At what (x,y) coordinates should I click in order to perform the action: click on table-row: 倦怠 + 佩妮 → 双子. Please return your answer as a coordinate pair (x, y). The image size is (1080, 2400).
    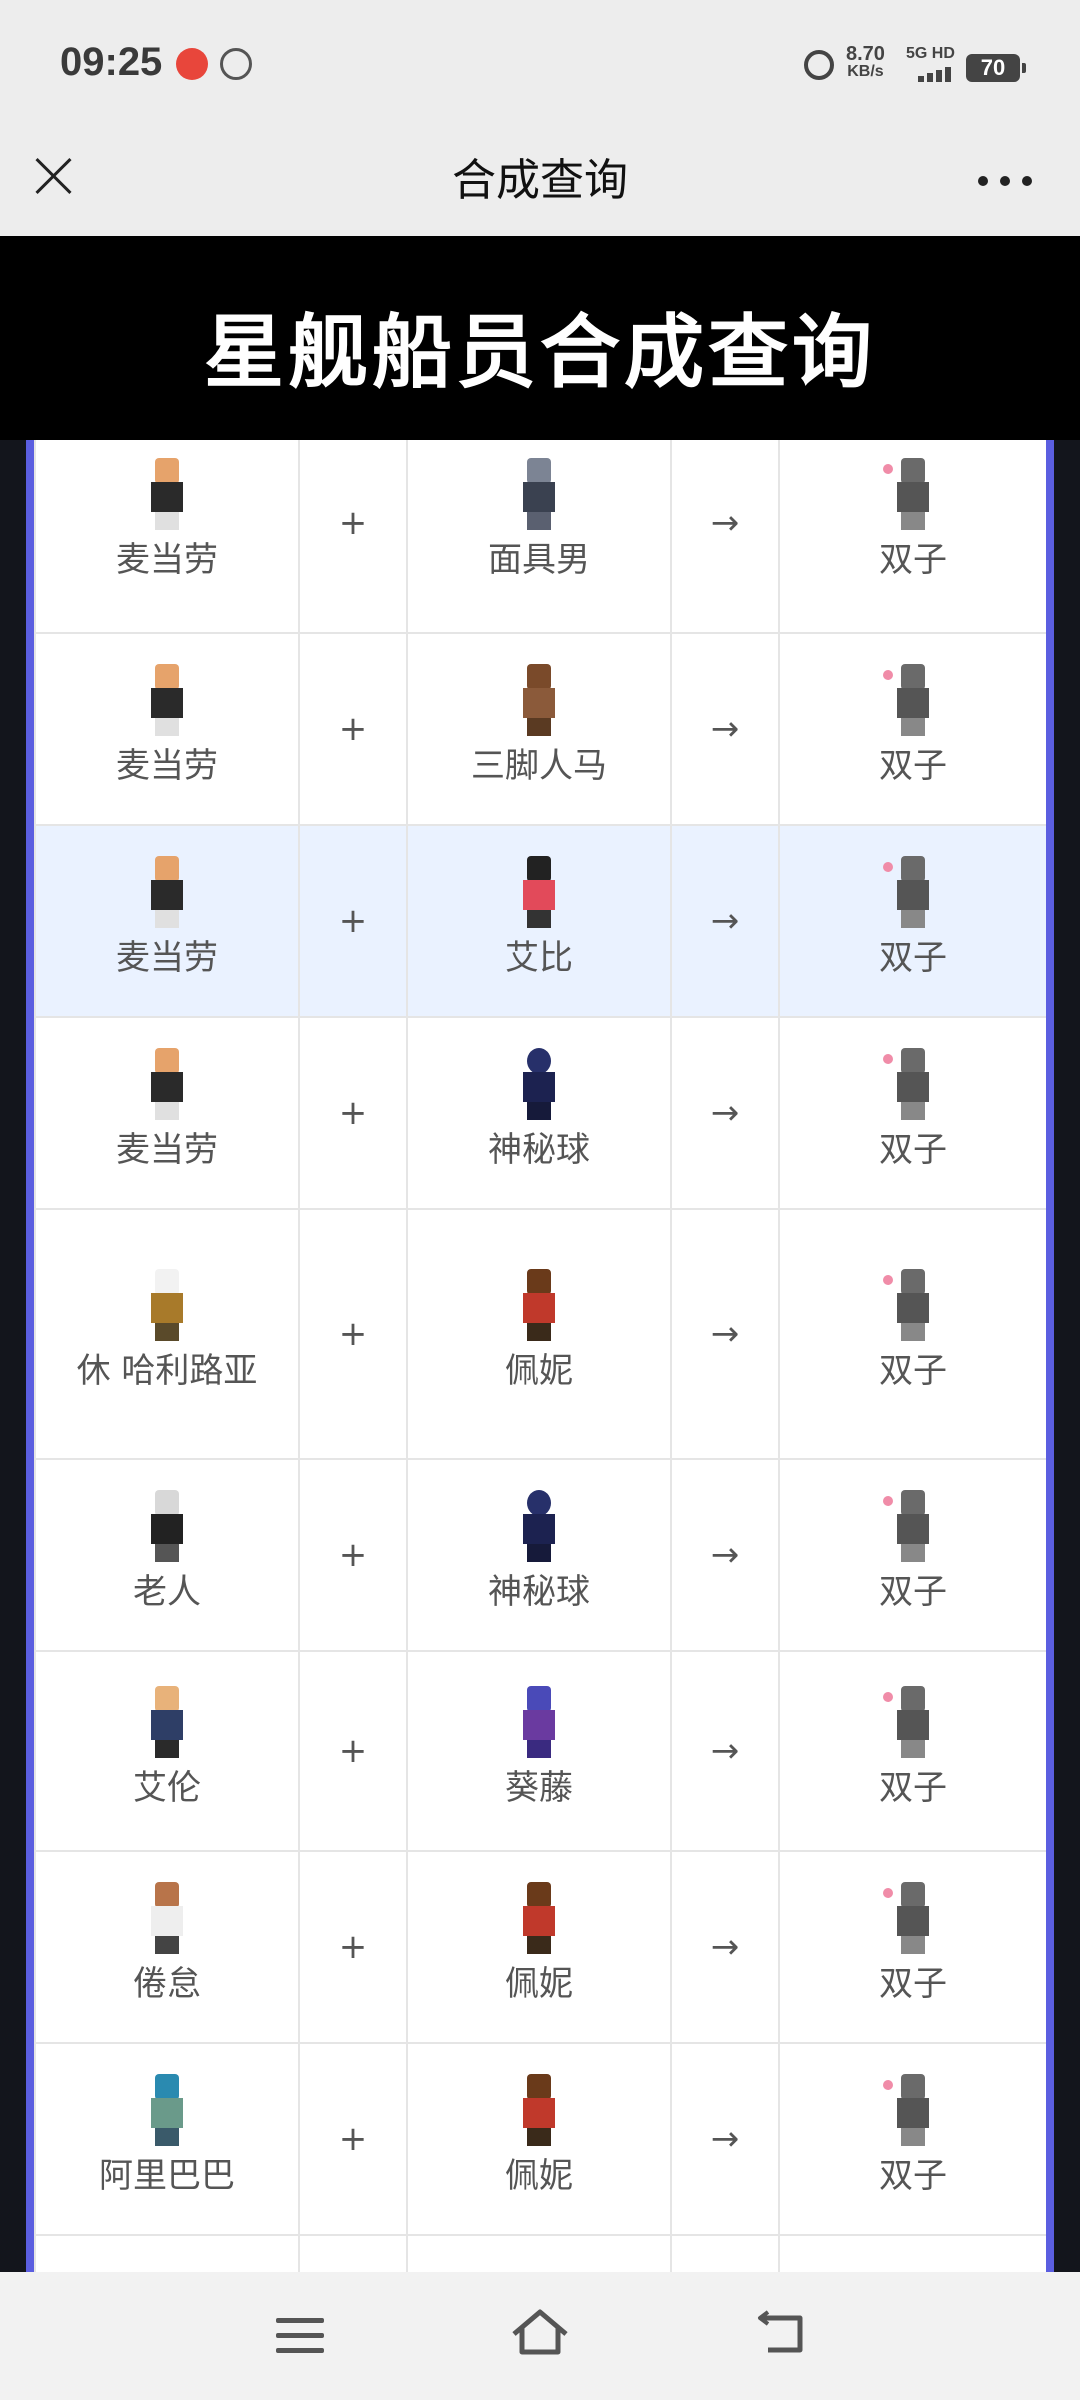
    Looking at the image, I should click on (541, 1947).